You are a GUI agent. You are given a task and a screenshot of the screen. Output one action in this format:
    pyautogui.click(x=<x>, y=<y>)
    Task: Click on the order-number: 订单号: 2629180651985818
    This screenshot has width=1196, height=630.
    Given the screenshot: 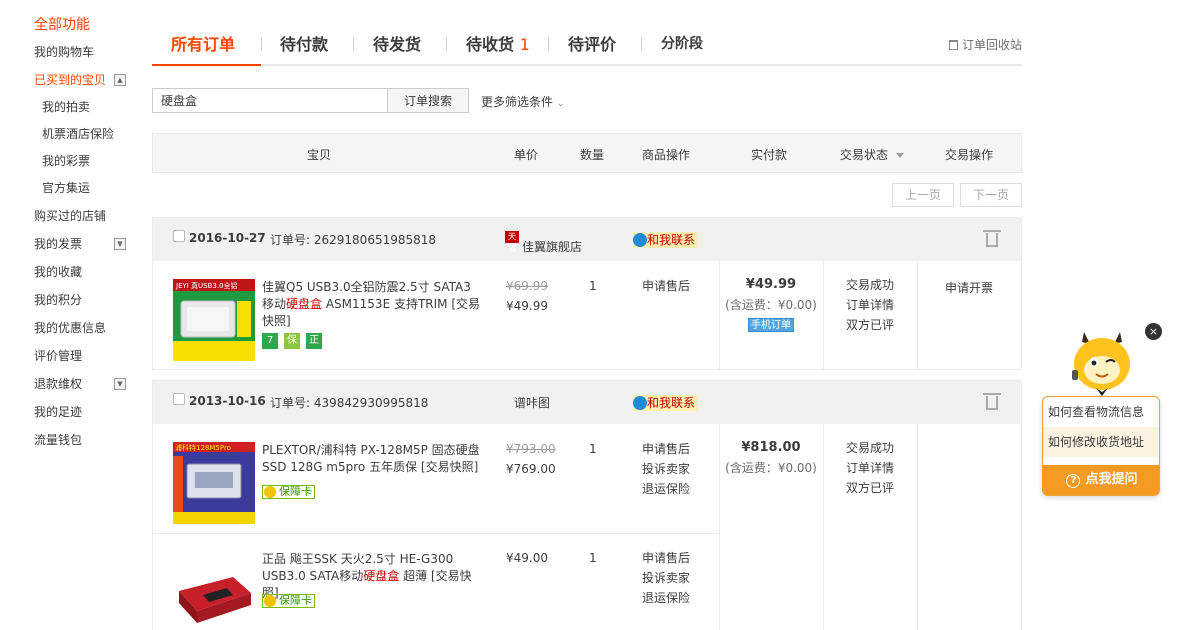 What is the action you would take?
    pyautogui.click(x=353, y=239)
    